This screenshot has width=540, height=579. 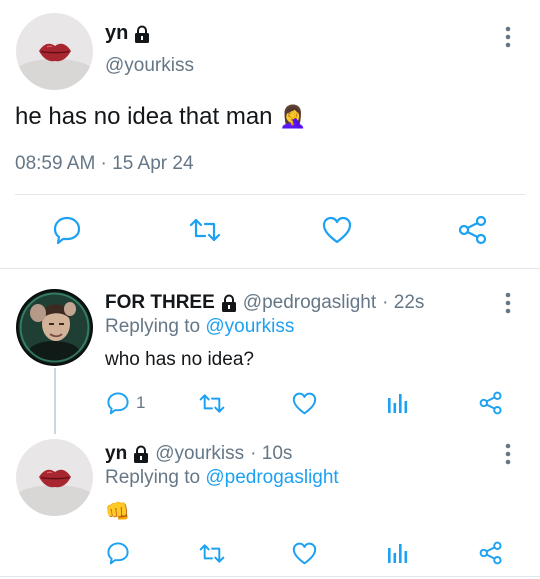 What do you see at coordinates (270, 576) in the screenshot?
I see `section-divider` at bounding box center [270, 576].